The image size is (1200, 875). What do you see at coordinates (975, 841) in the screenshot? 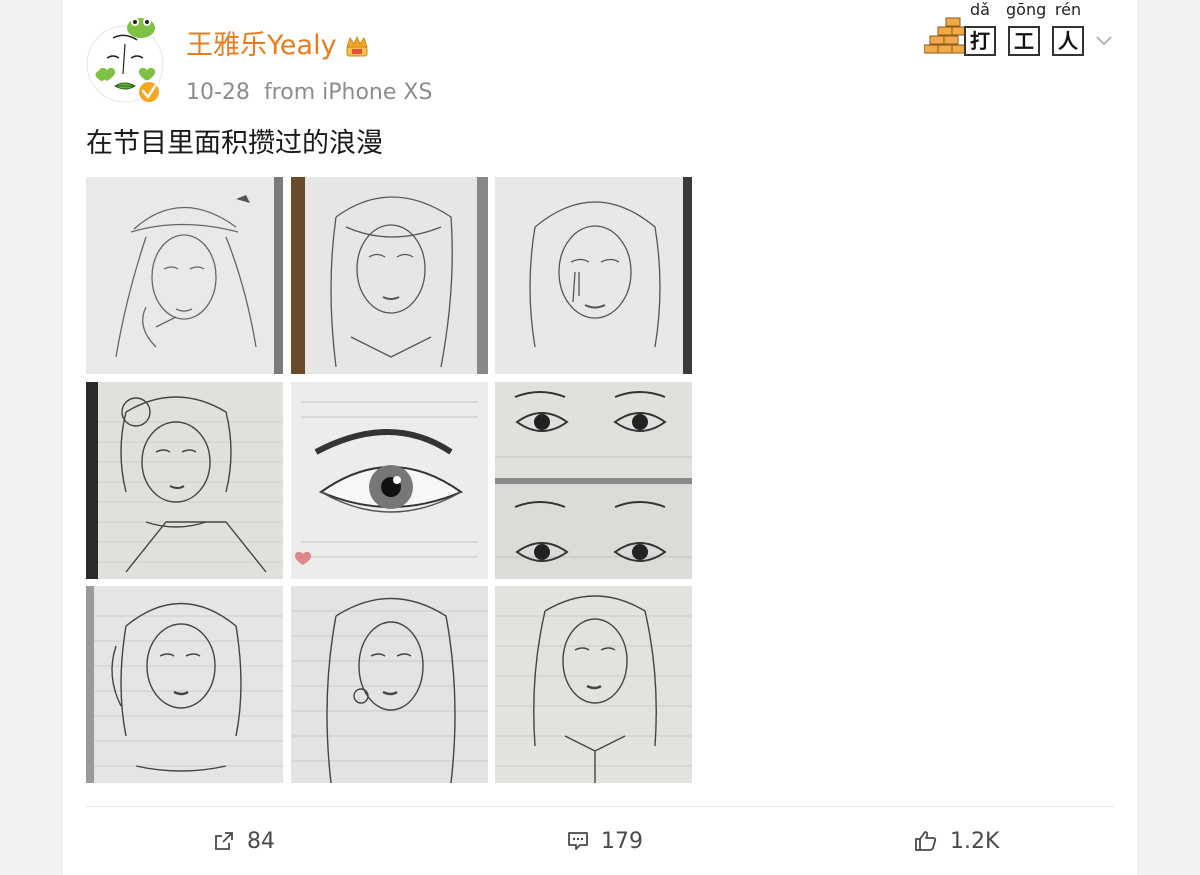
I see `like-count: 1.2K` at bounding box center [975, 841].